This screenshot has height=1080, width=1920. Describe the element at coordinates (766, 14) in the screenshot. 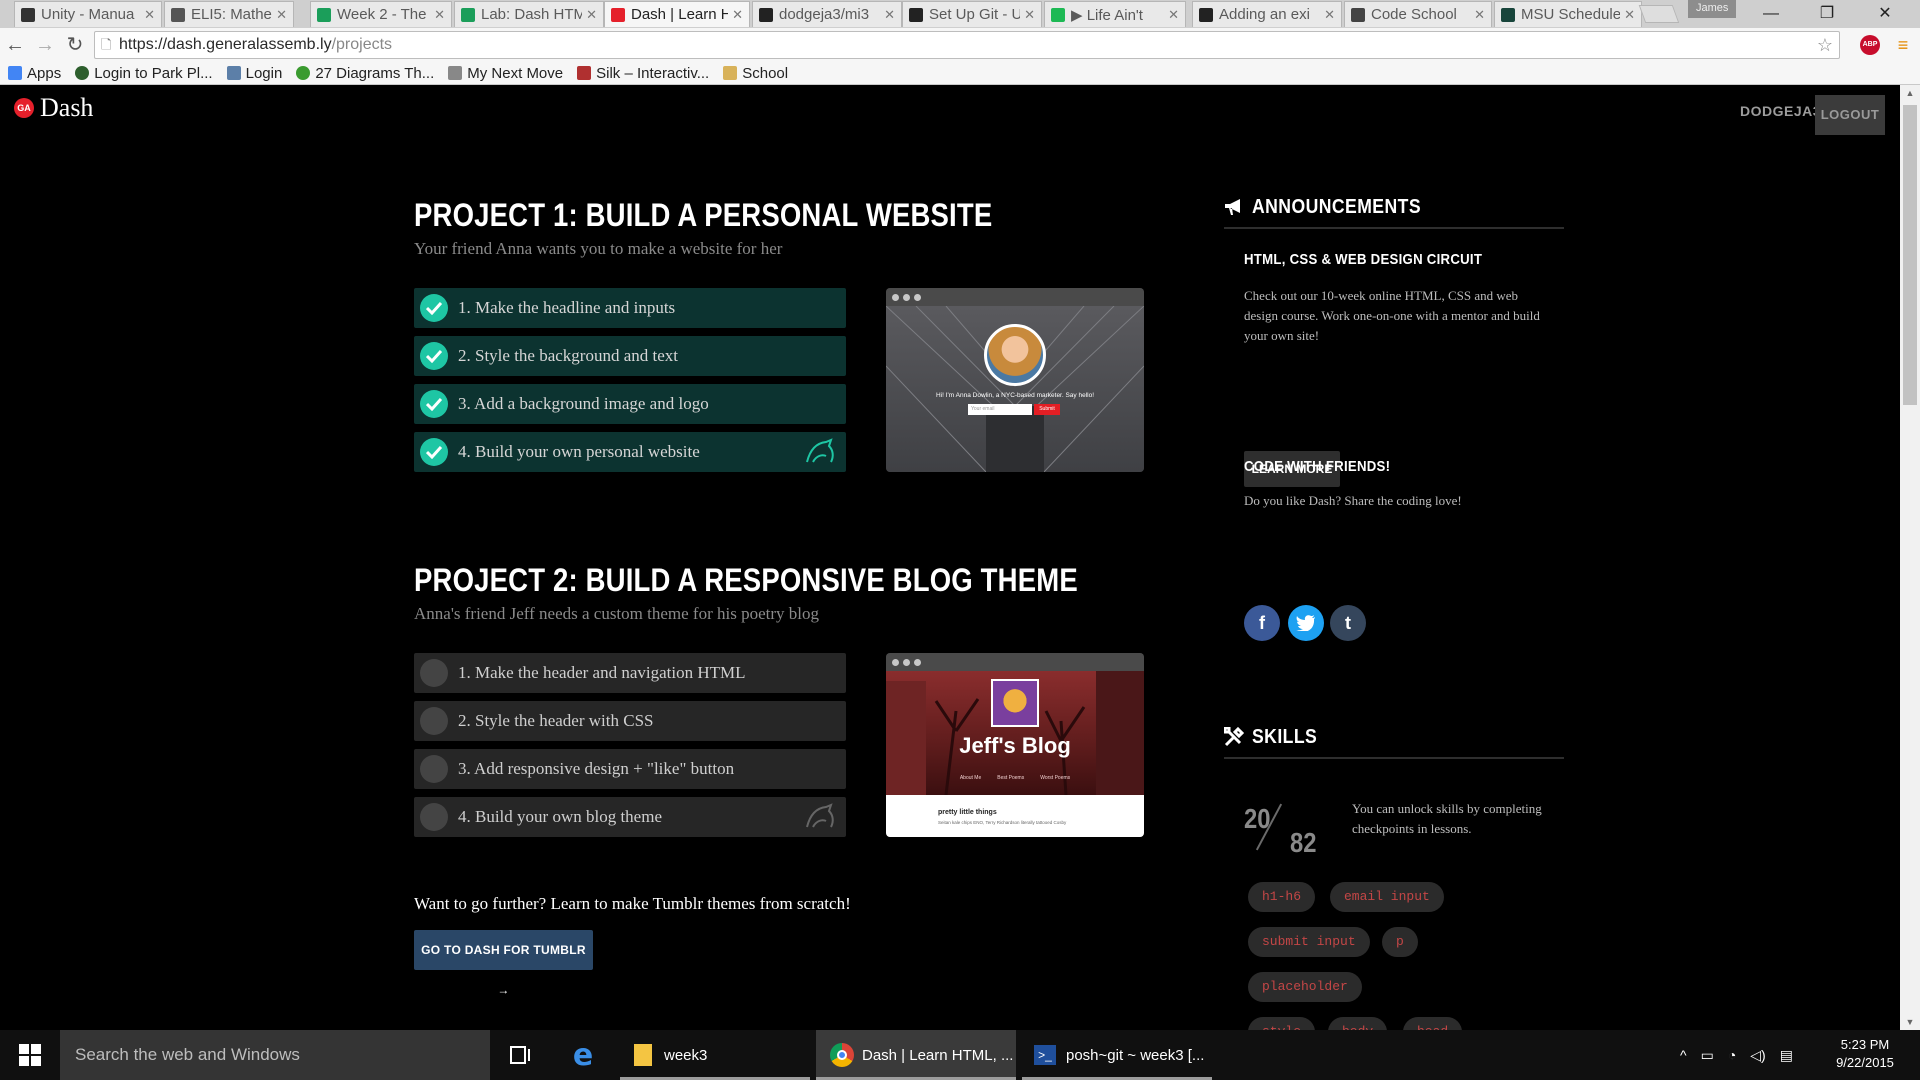

I see `tab-favicon` at that location.